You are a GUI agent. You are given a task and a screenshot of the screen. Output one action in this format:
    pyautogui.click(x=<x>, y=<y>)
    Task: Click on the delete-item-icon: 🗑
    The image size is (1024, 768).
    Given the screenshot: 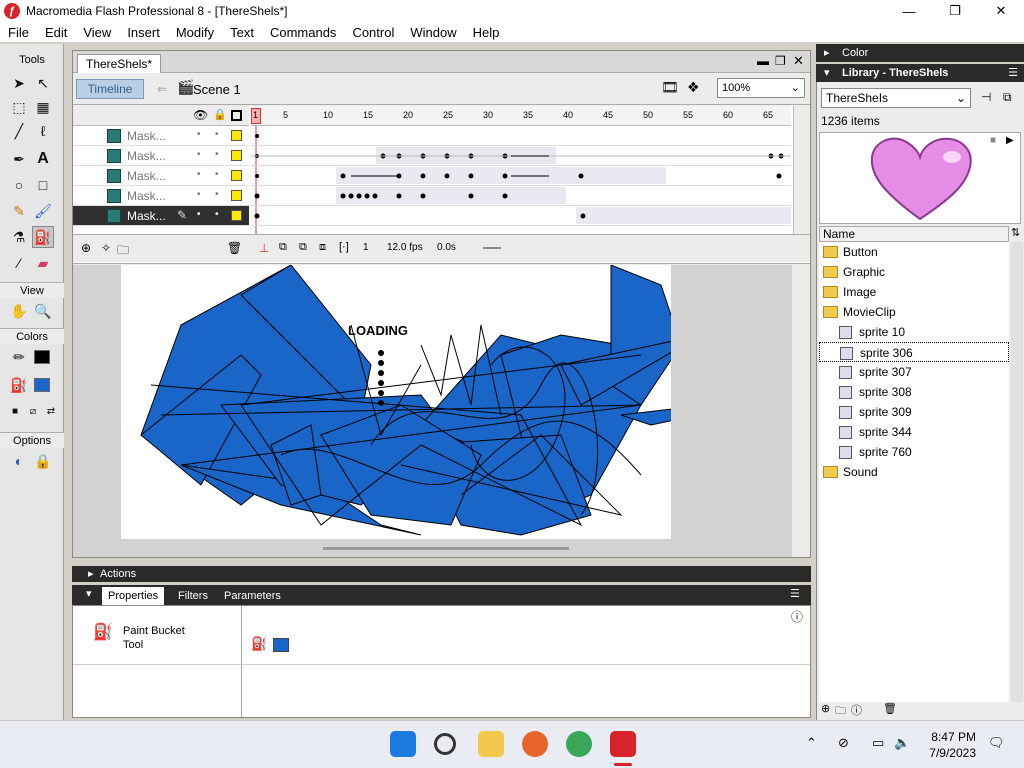 What is the action you would take?
    pyautogui.click(x=890, y=708)
    